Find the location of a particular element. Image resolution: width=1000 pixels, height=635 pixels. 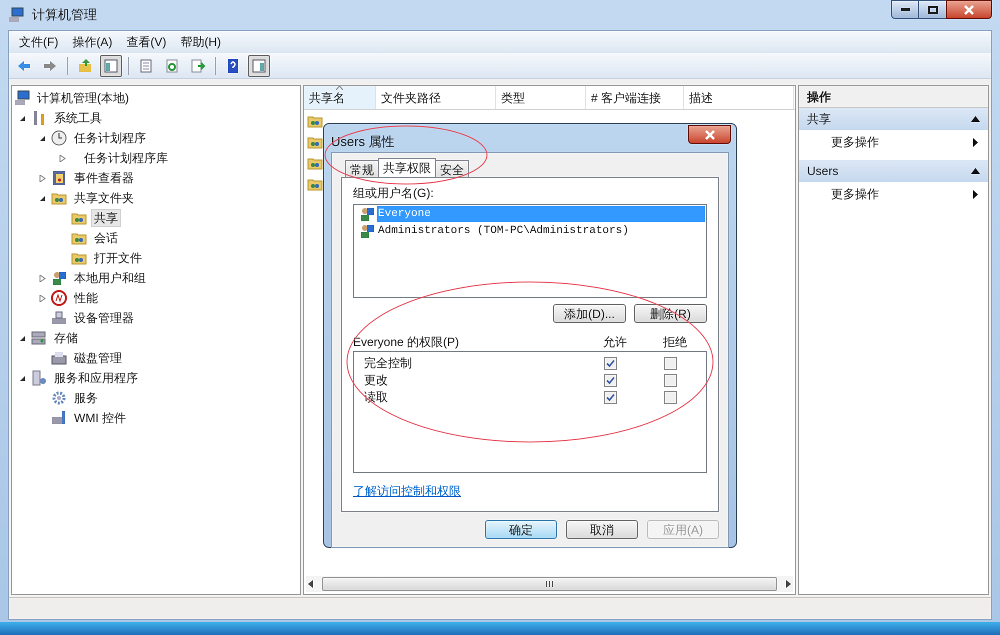

tree-item: 系统工具 is located at coordinates (78, 118).